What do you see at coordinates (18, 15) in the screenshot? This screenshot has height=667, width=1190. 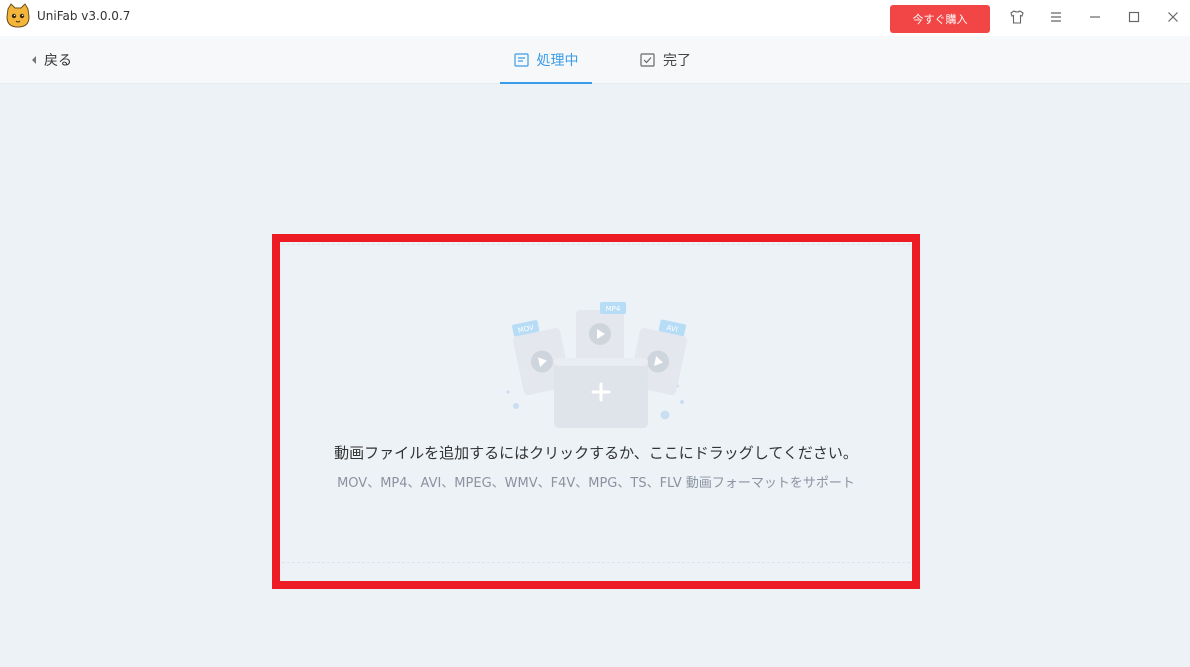 I see `cat-logo-icon` at bounding box center [18, 15].